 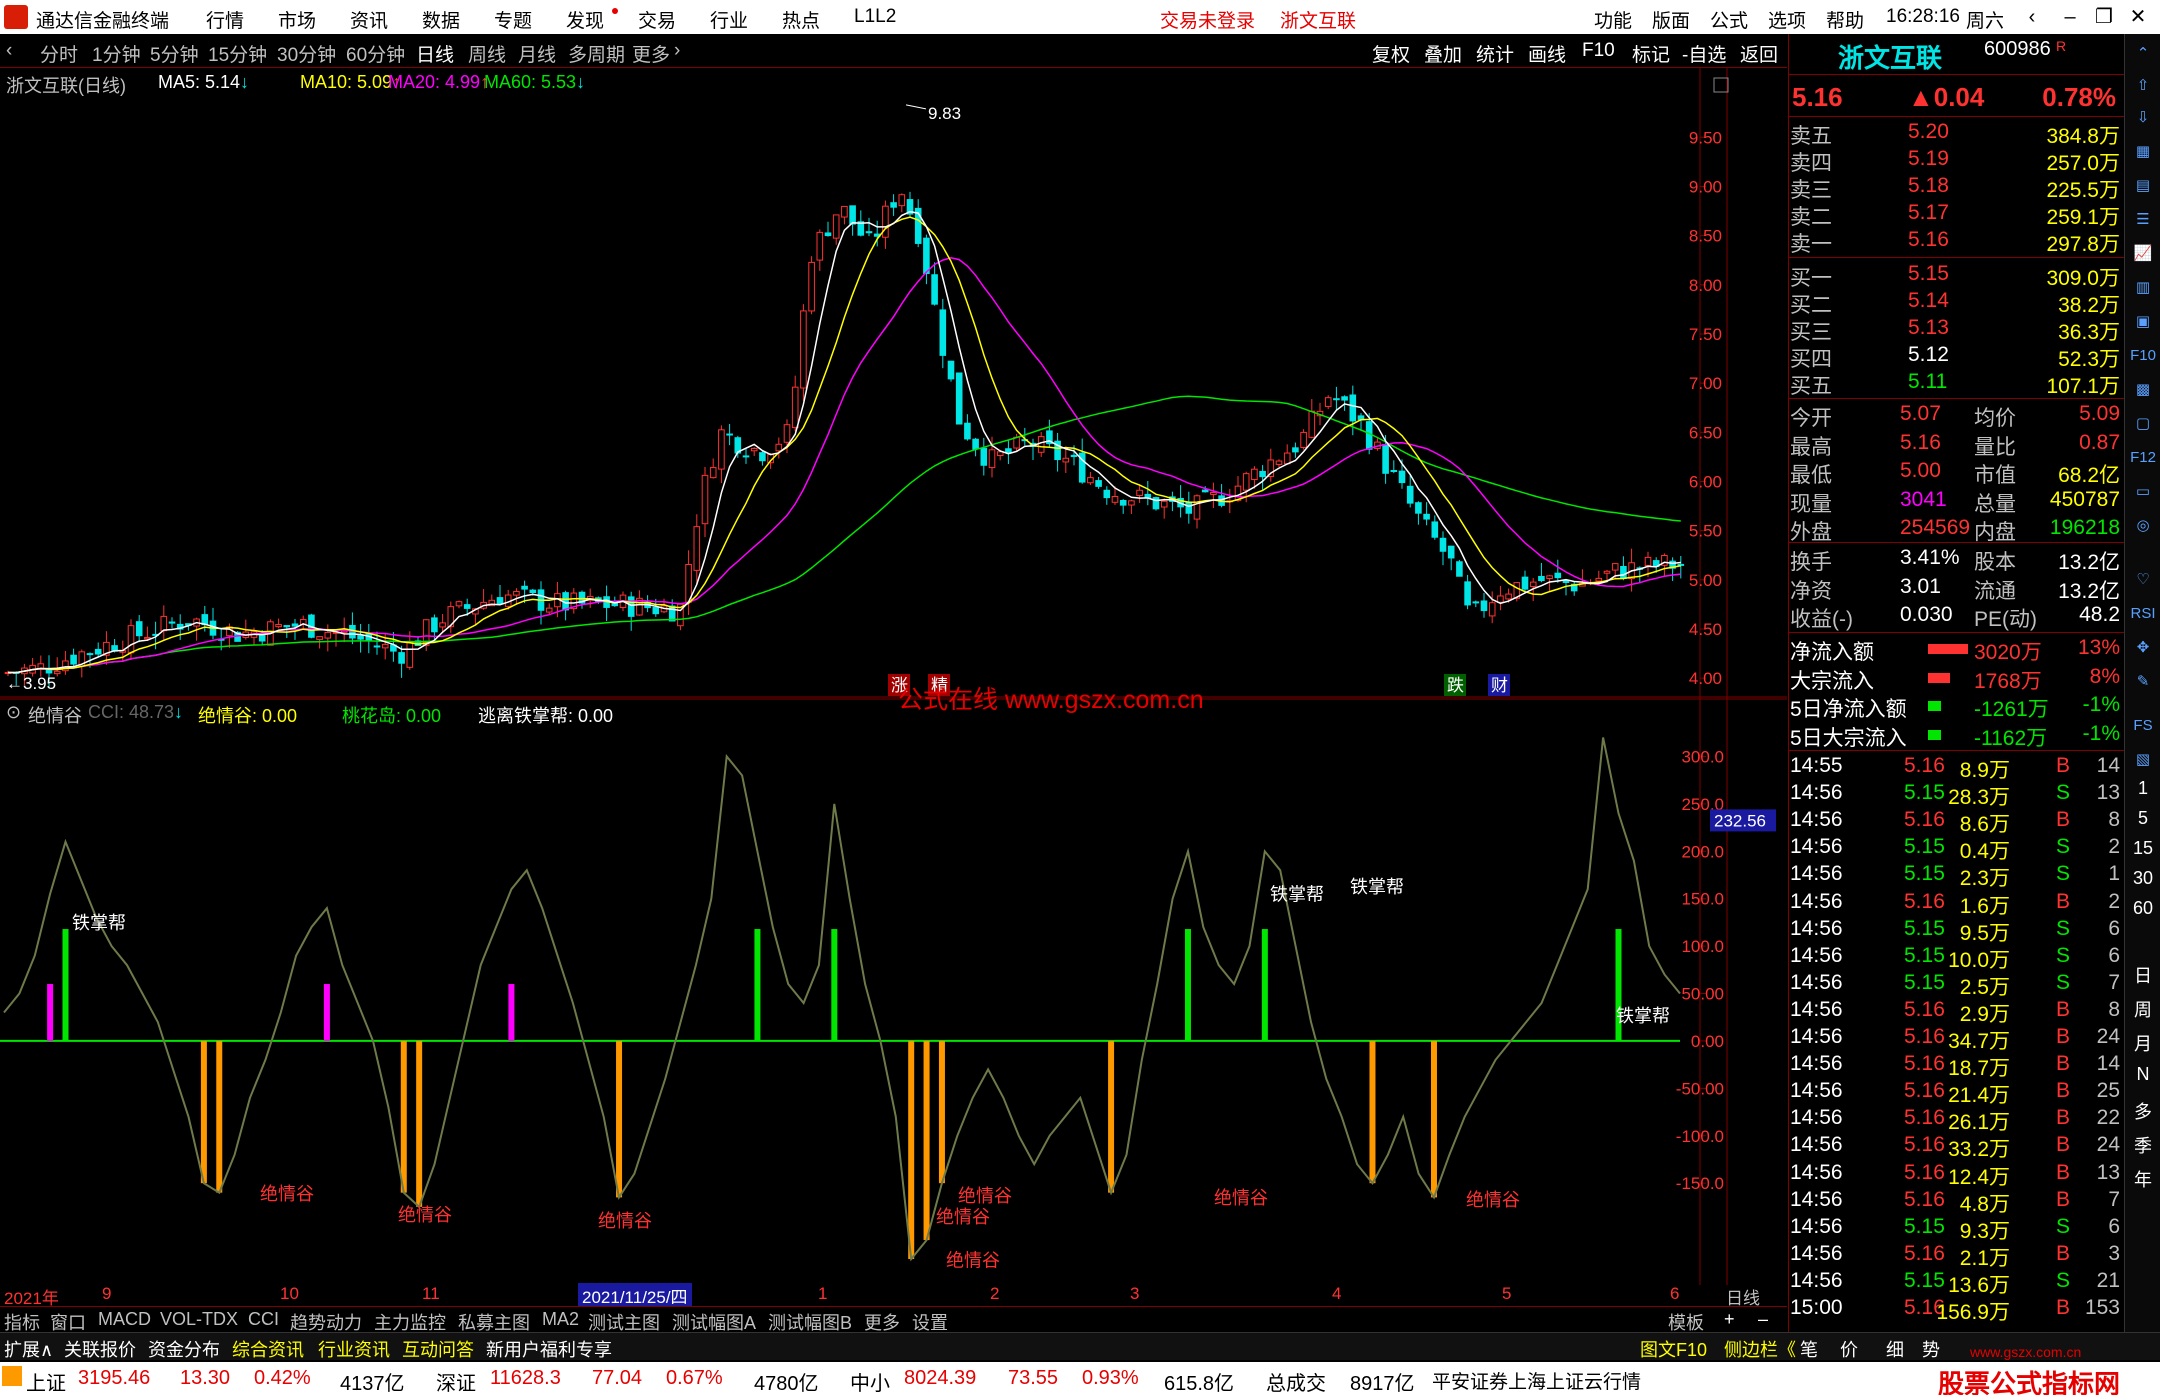 I want to click on period-tab-intraday: 分时, so click(x=59, y=53).